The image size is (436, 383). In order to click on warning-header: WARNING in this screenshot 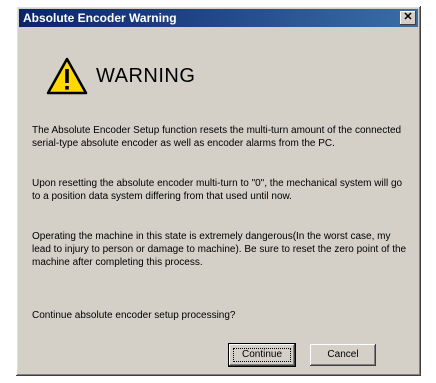, I will do `click(120, 76)`.